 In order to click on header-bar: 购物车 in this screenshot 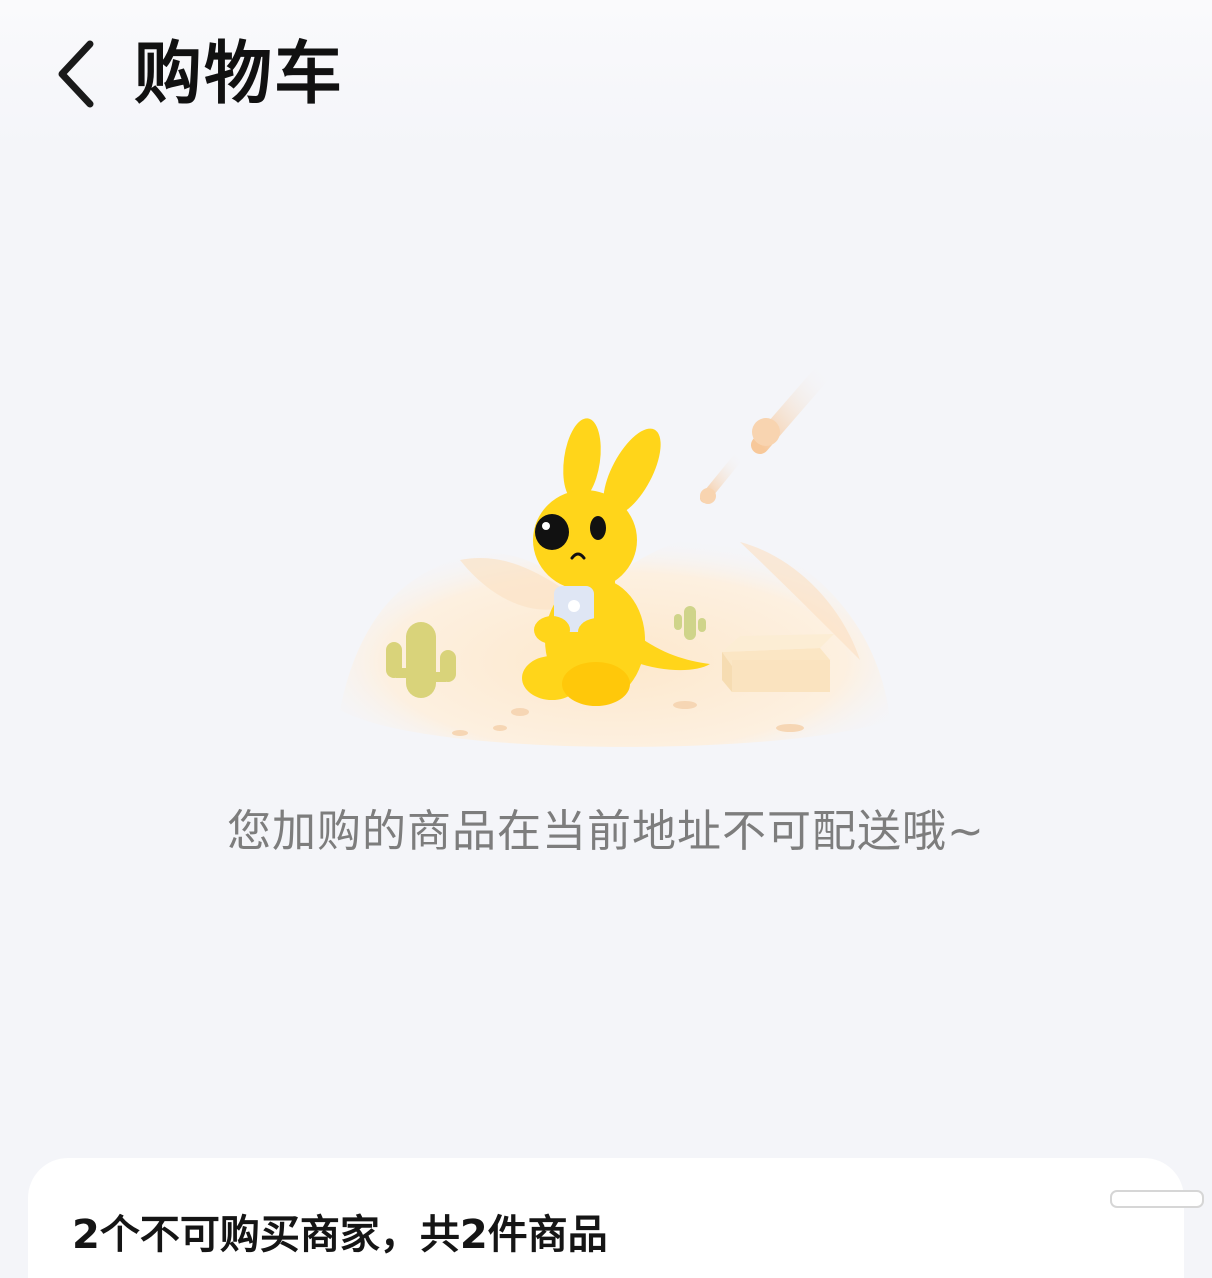, I will do `click(606, 75)`.